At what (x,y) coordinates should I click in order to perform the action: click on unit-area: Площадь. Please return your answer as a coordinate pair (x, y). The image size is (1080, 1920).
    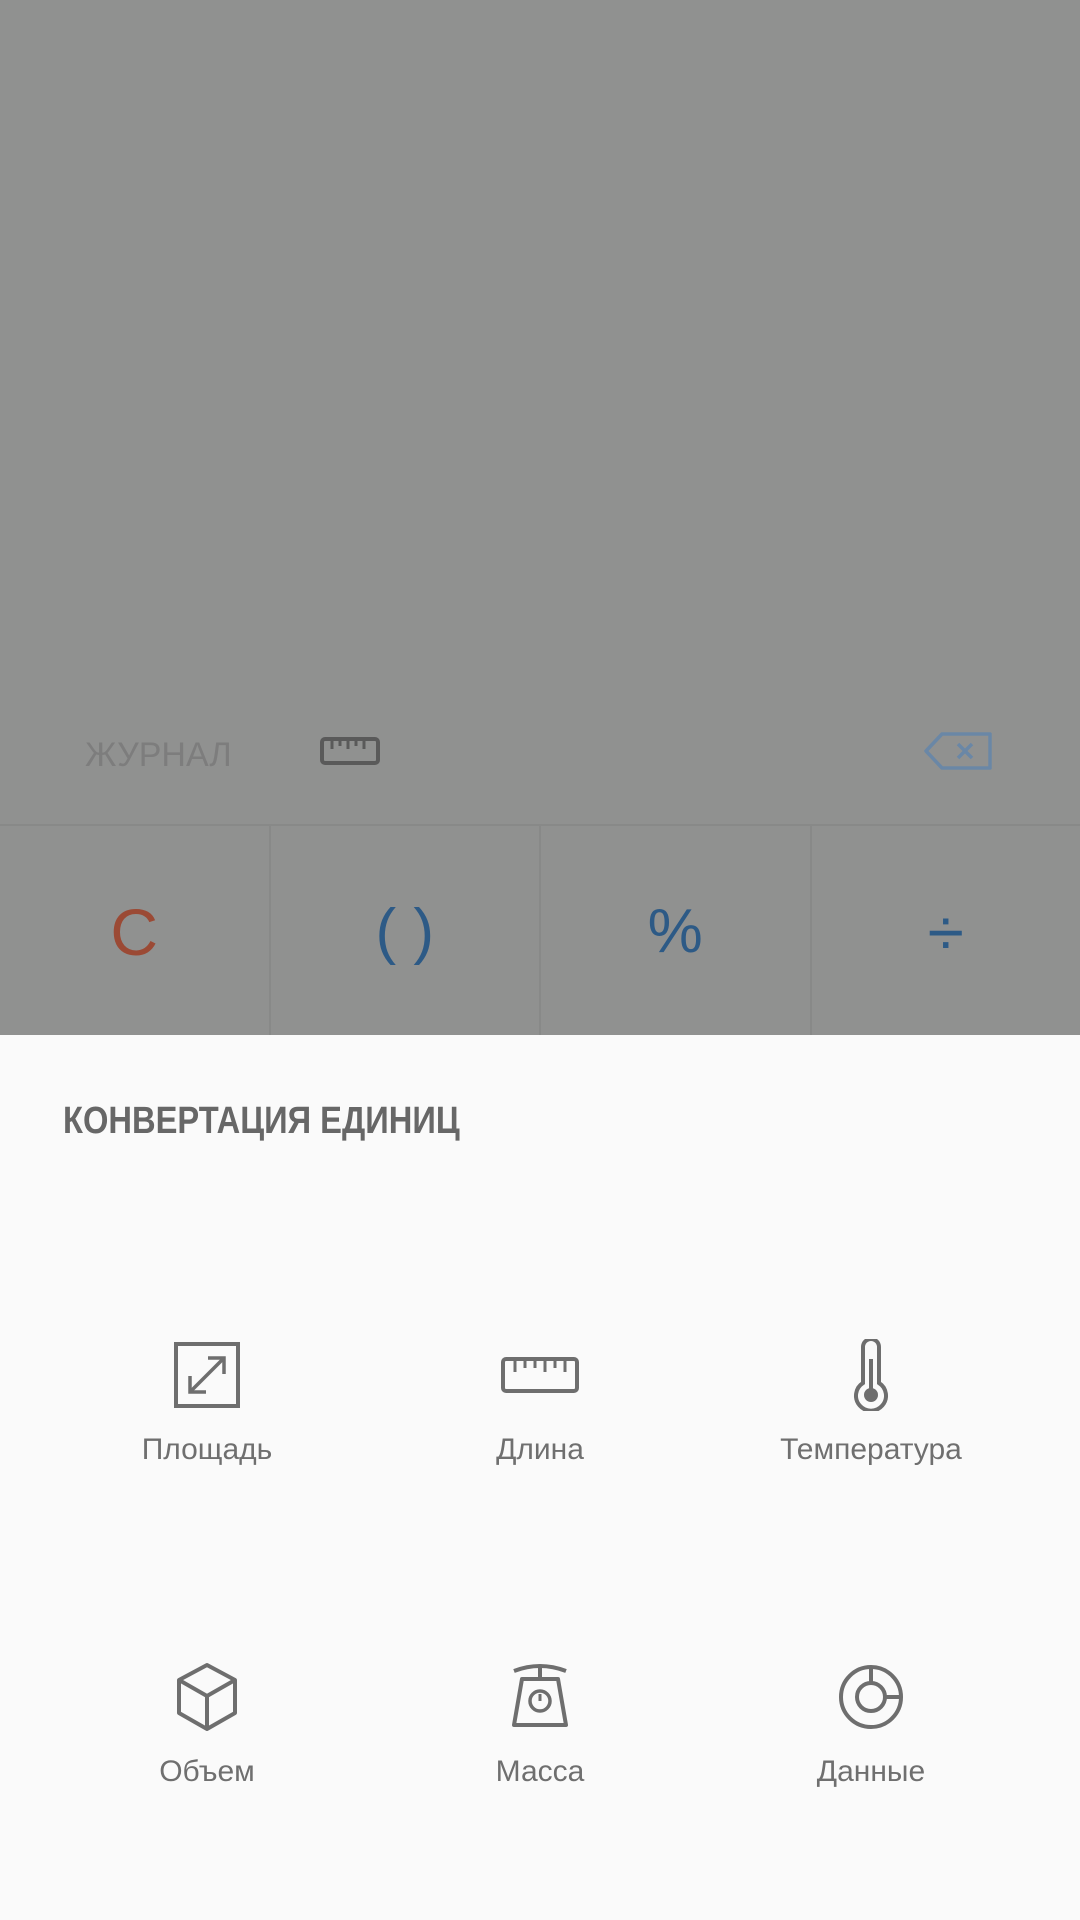
    Looking at the image, I should click on (207, 1425).